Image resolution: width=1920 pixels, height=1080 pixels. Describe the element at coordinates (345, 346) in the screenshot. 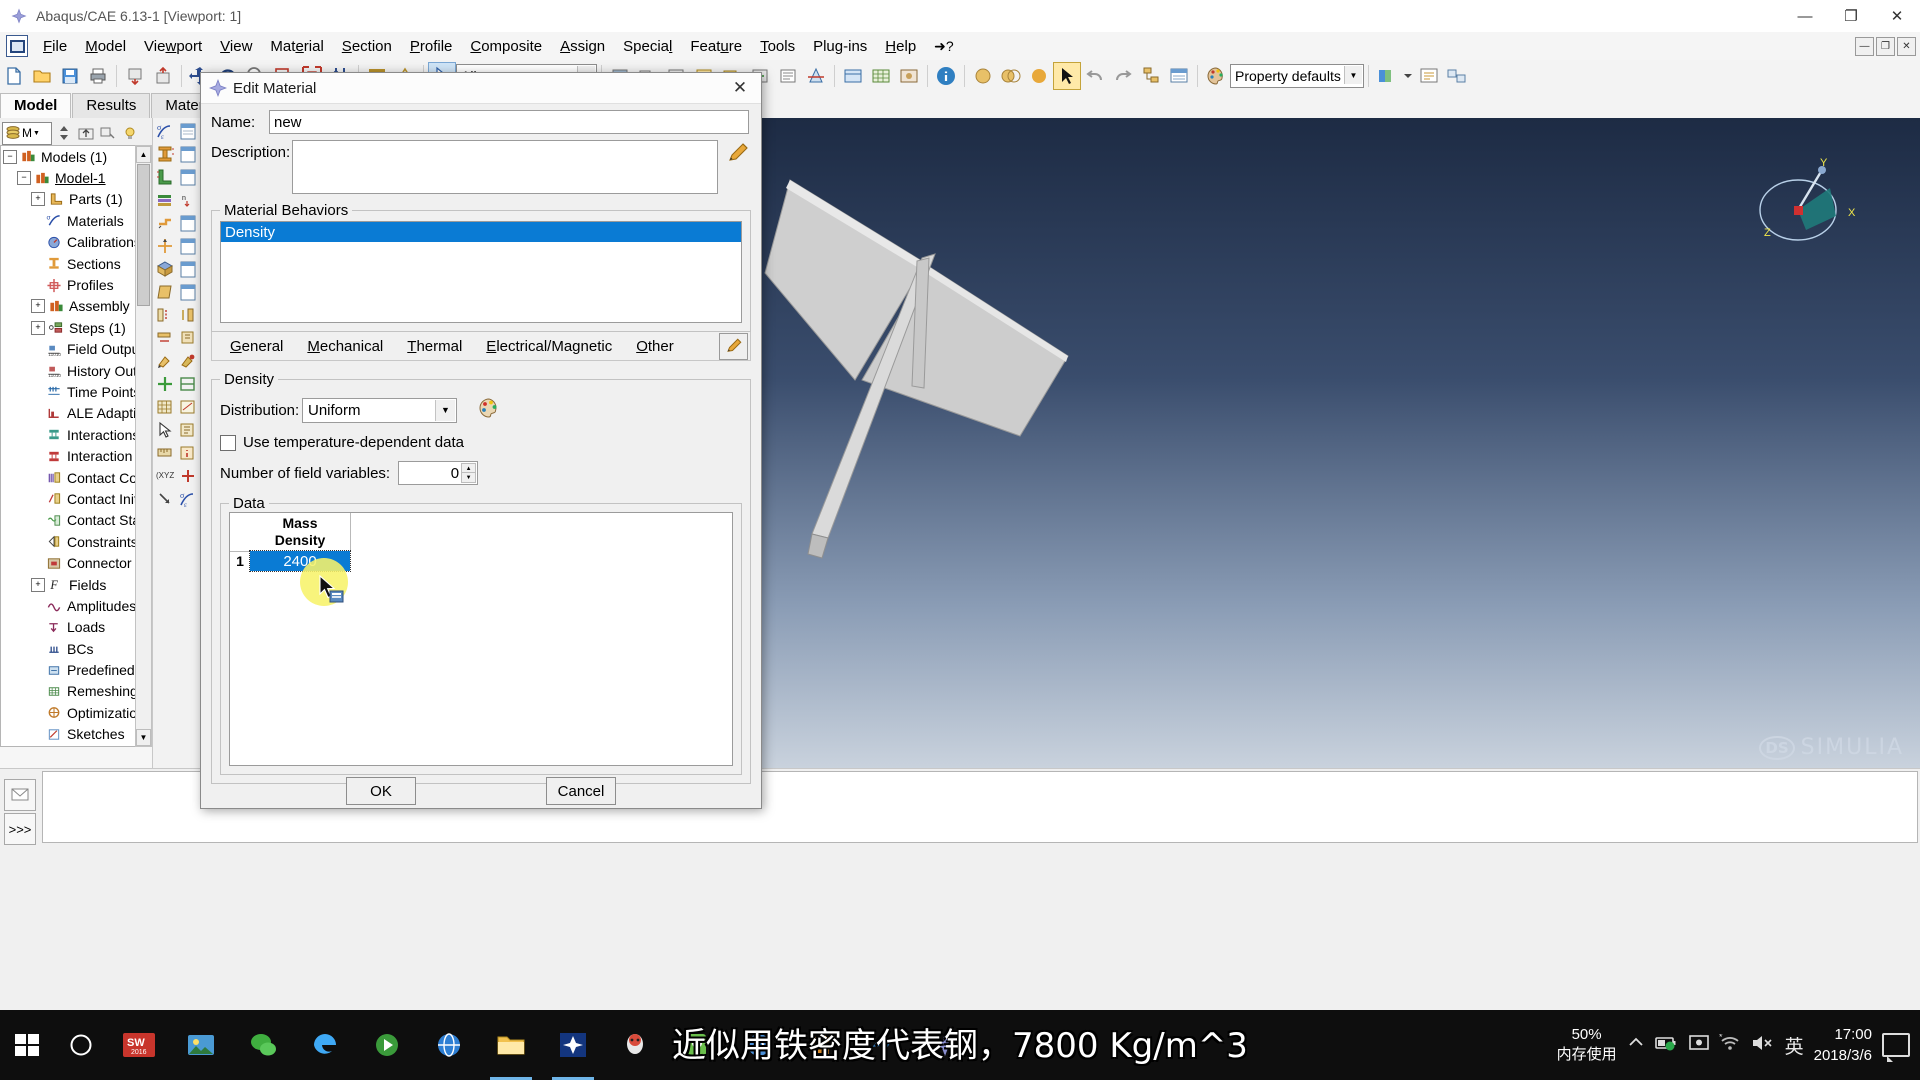

I see `tab-mechanical: Mechanical` at that location.